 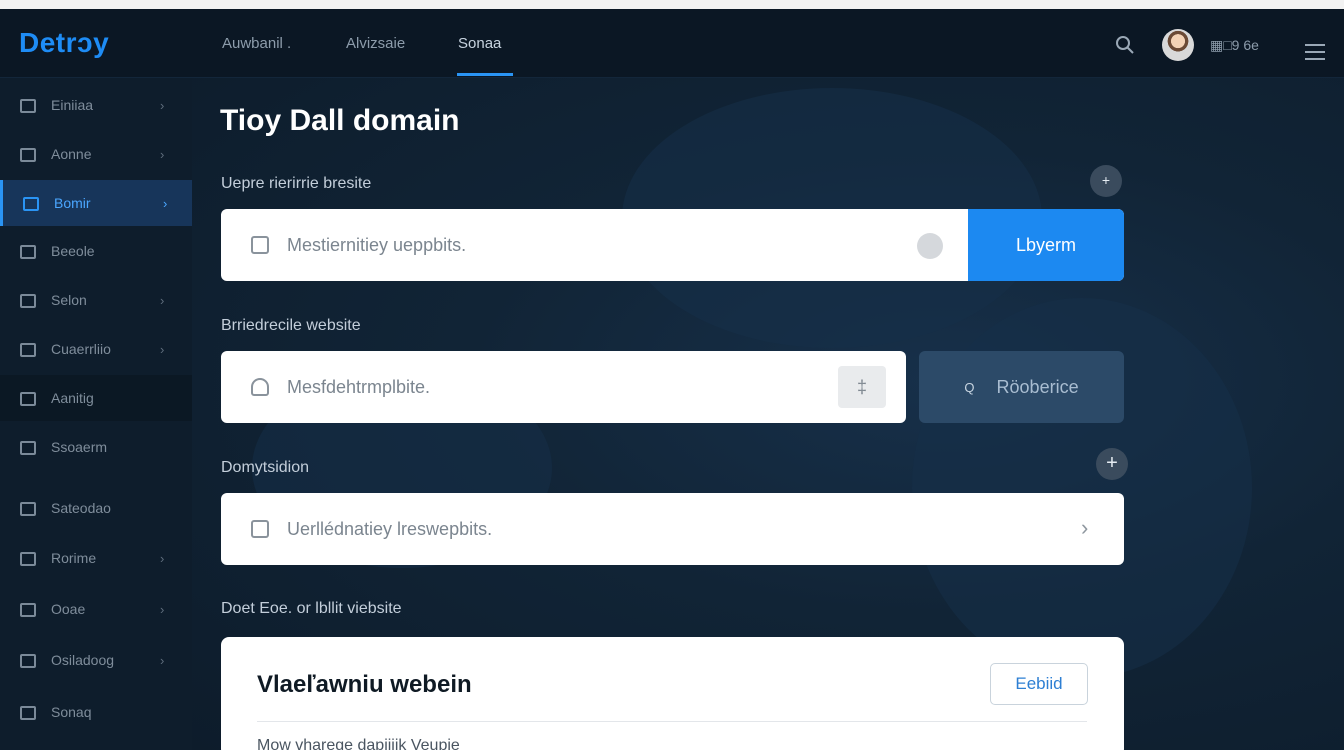 What do you see at coordinates (260, 387) in the screenshot?
I see `user-icon` at bounding box center [260, 387].